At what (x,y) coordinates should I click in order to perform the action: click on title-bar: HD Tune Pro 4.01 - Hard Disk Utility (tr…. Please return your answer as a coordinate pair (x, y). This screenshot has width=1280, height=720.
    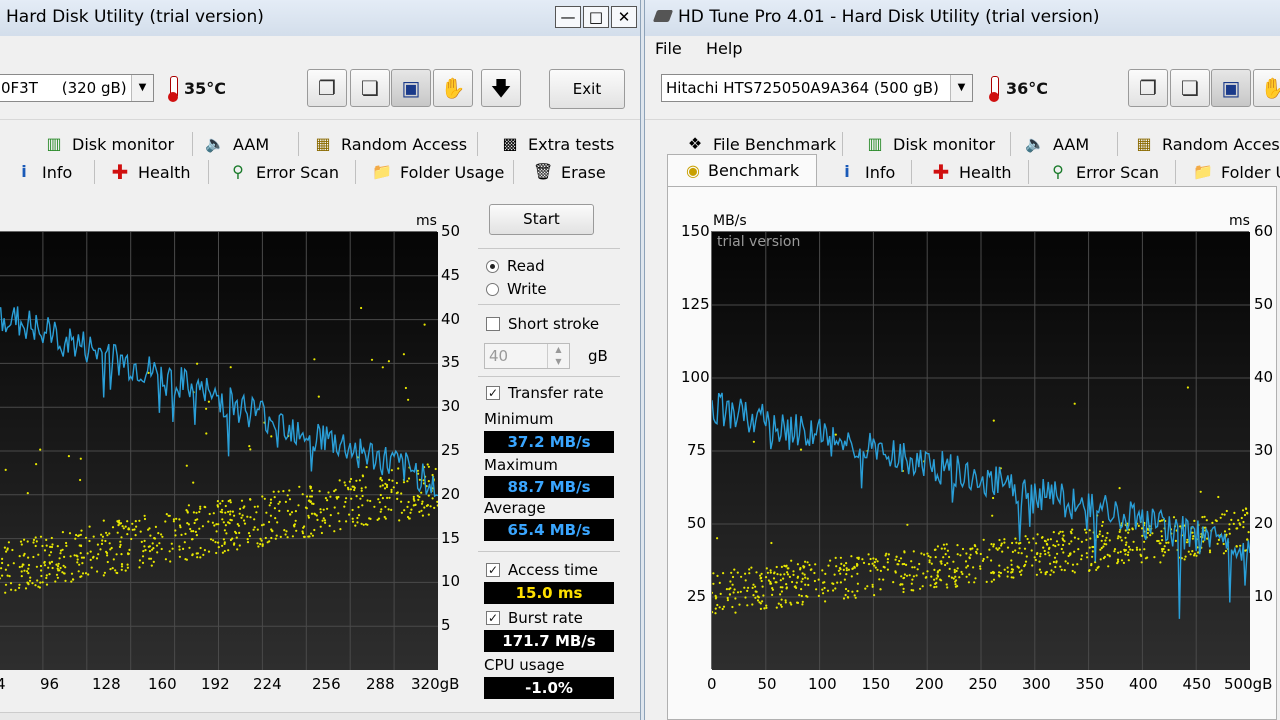
    Looking at the image, I should click on (962, 18).